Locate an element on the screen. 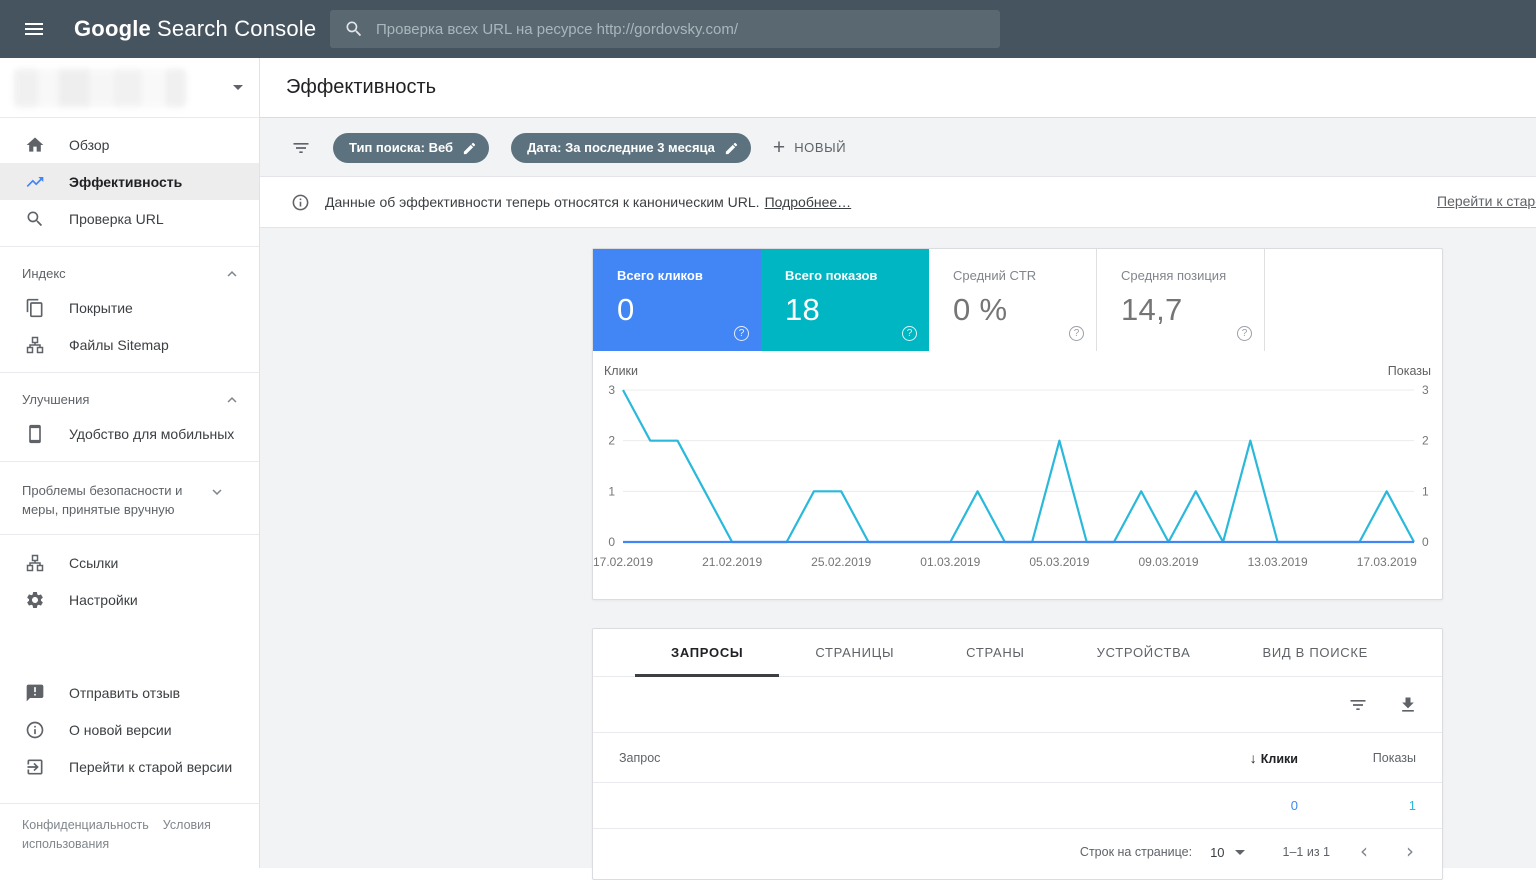  sidebar-item-old-version: Перейти к старой версии is located at coordinates (129, 766).